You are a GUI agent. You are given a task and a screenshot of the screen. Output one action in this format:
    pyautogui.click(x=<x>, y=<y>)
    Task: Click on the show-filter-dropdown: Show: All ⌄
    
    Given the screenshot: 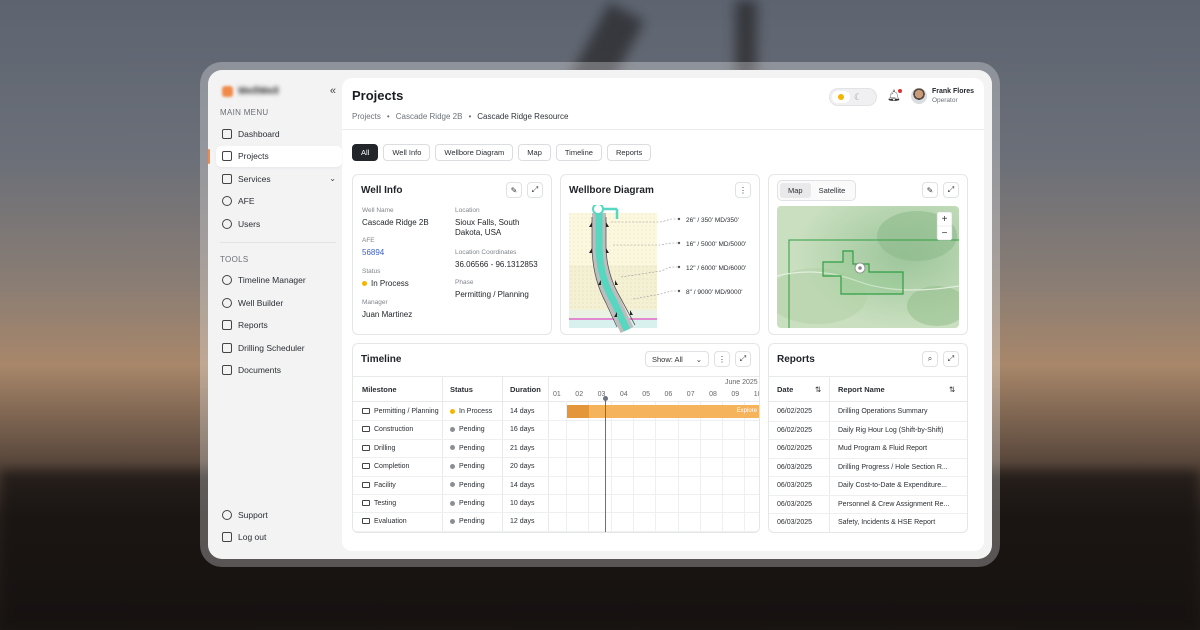 What is the action you would take?
    pyautogui.click(x=677, y=359)
    